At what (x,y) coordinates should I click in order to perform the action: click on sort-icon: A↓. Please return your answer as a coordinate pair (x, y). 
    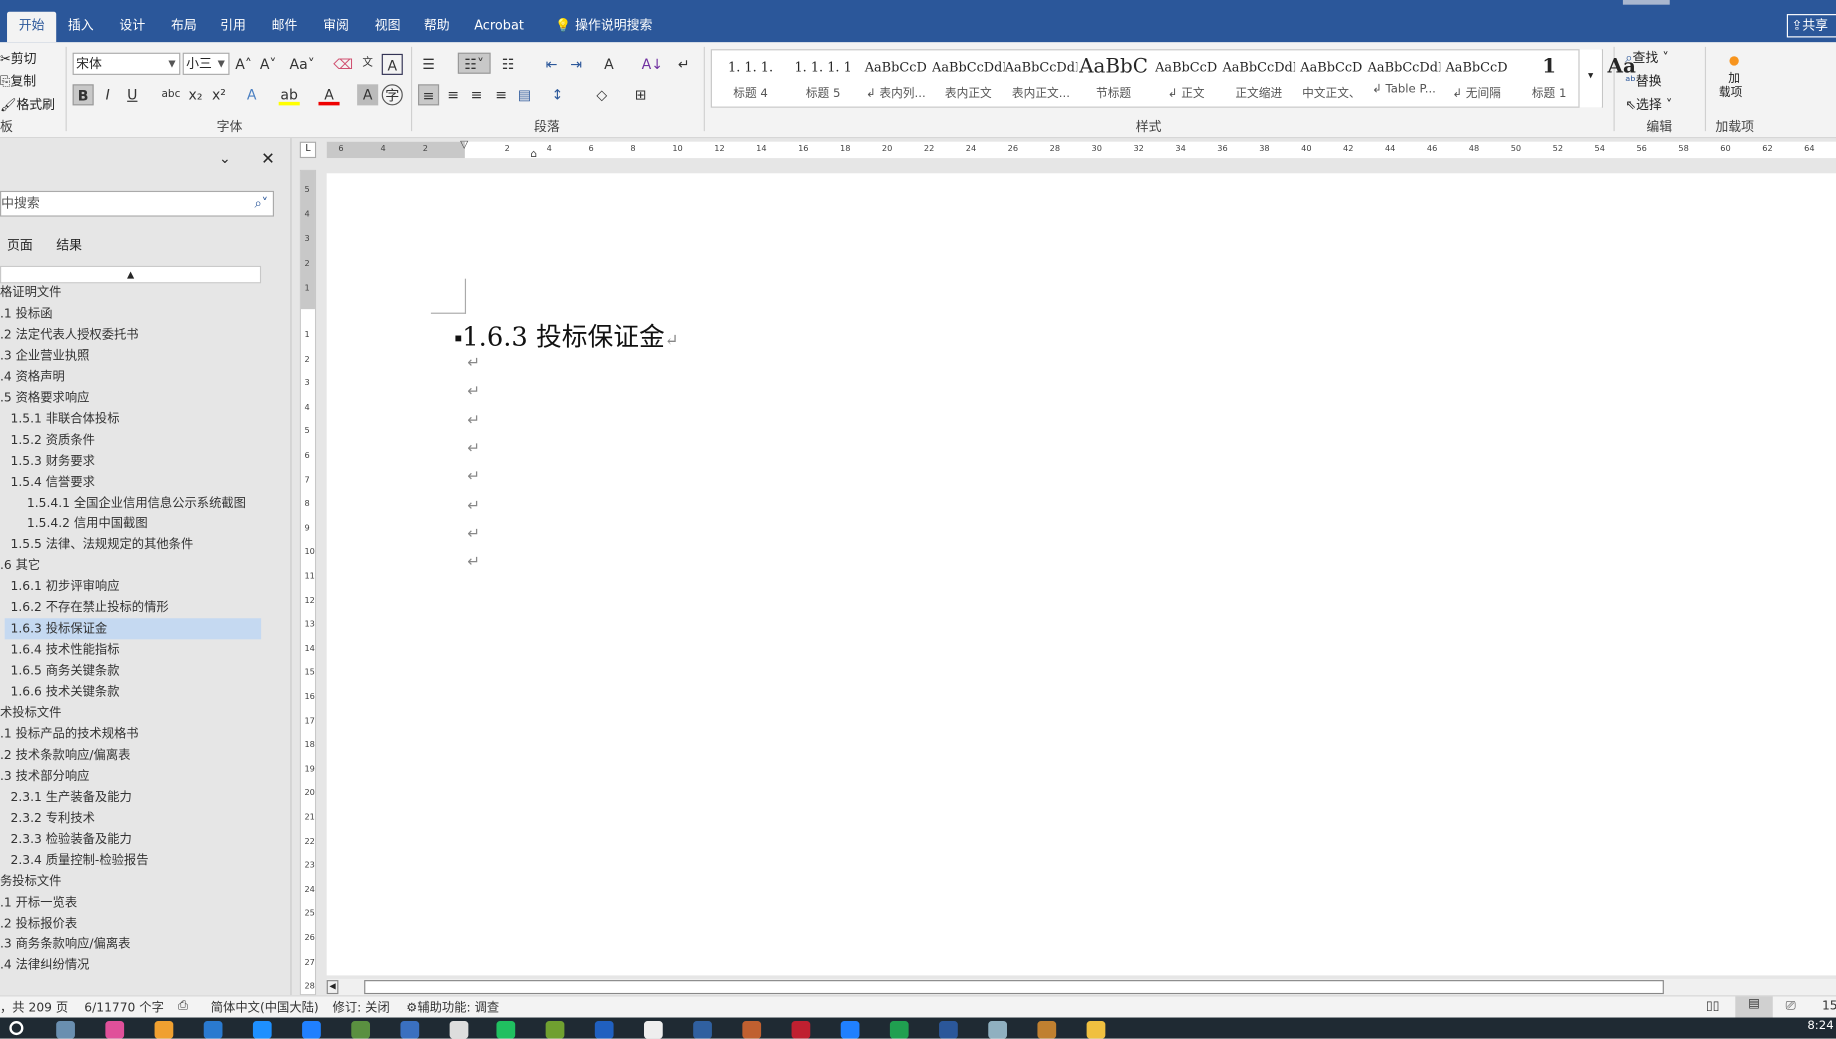
    Looking at the image, I should click on (652, 64).